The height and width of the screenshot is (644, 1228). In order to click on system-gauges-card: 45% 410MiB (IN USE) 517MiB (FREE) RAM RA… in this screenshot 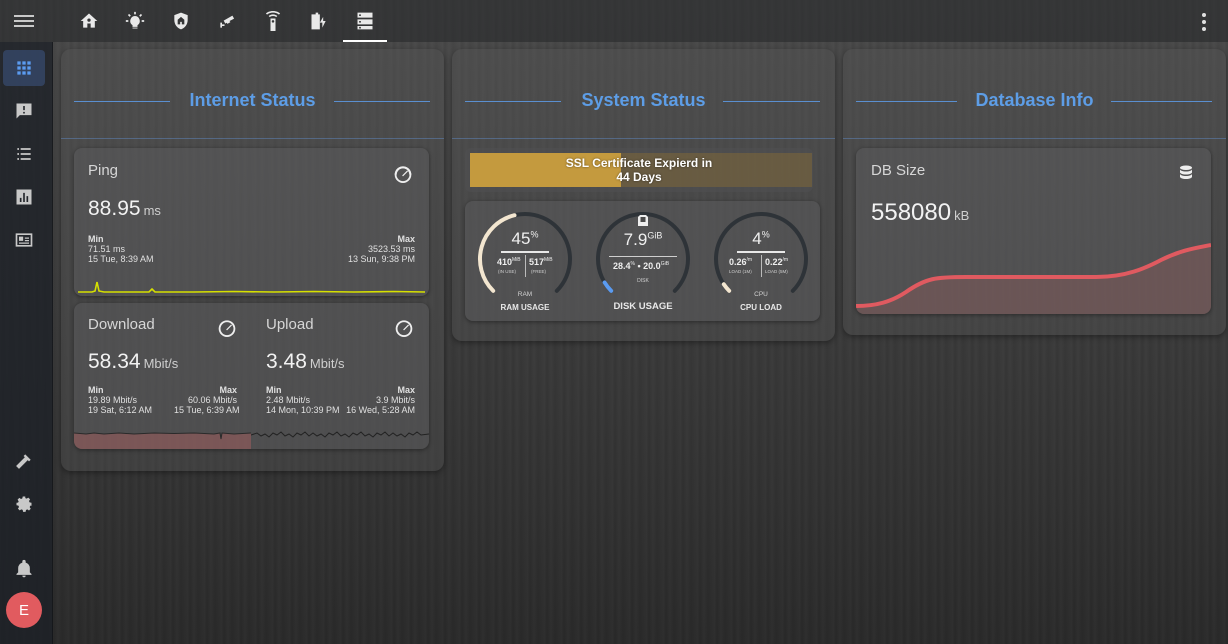, I will do `click(642, 261)`.